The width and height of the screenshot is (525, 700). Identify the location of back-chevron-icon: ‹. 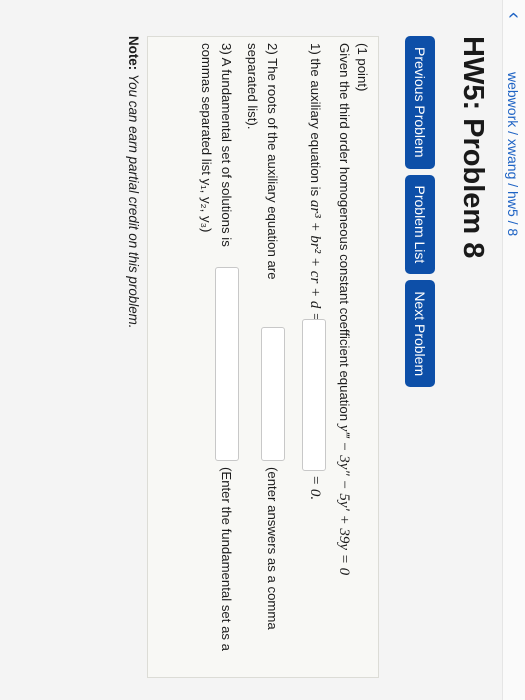
(513, 15).